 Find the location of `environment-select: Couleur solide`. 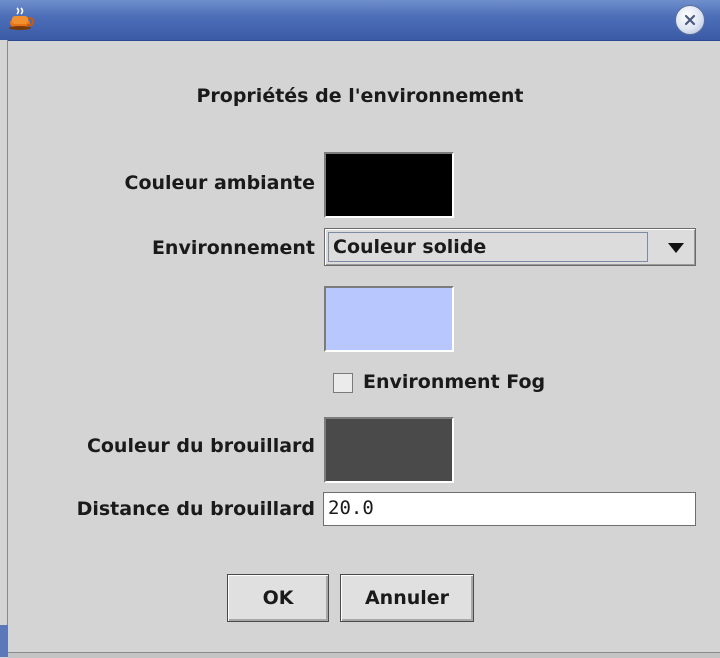

environment-select: Couleur solide is located at coordinates (510, 247).